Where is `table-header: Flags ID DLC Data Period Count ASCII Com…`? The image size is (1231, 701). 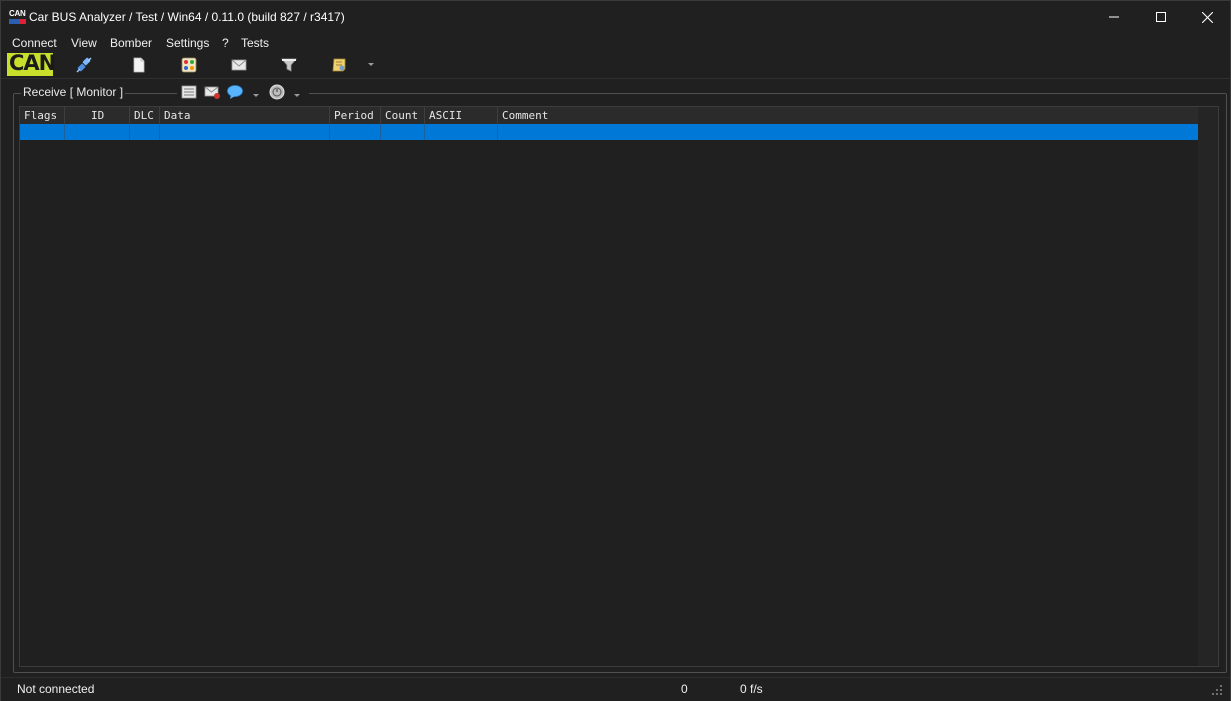
table-header: Flags ID DLC Data Period Count ASCII Com… is located at coordinates (609, 115).